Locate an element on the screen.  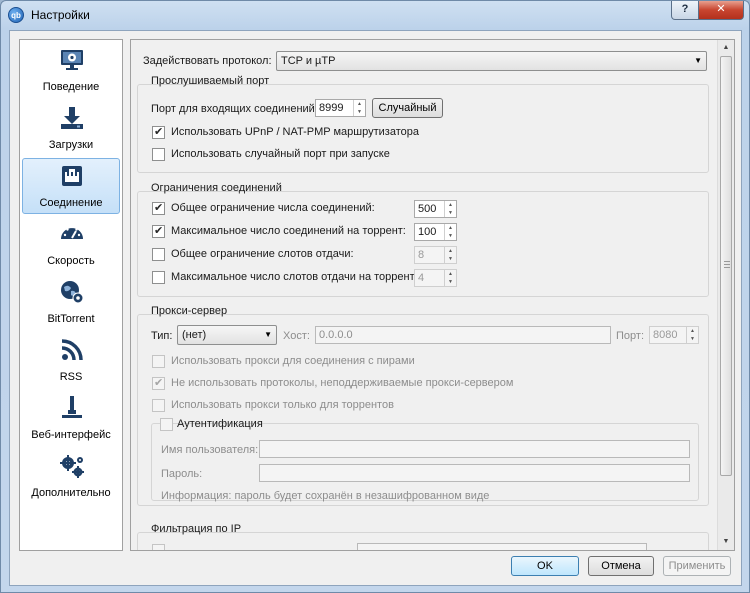
sidebar-item-advanced: Дополнительно is located at coordinates (71, 476).